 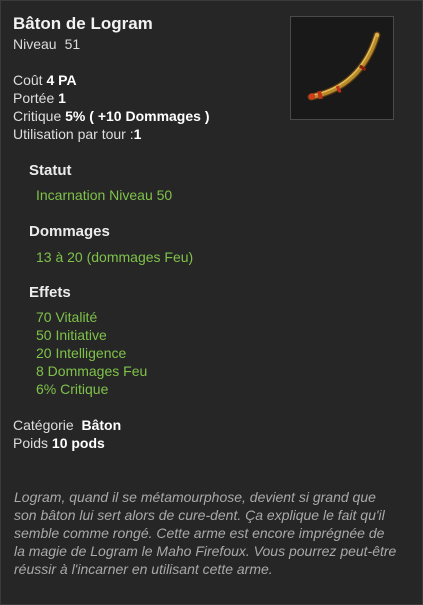 I want to click on dommages-text: 13 à 20 (dommages Feu), so click(x=115, y=257).